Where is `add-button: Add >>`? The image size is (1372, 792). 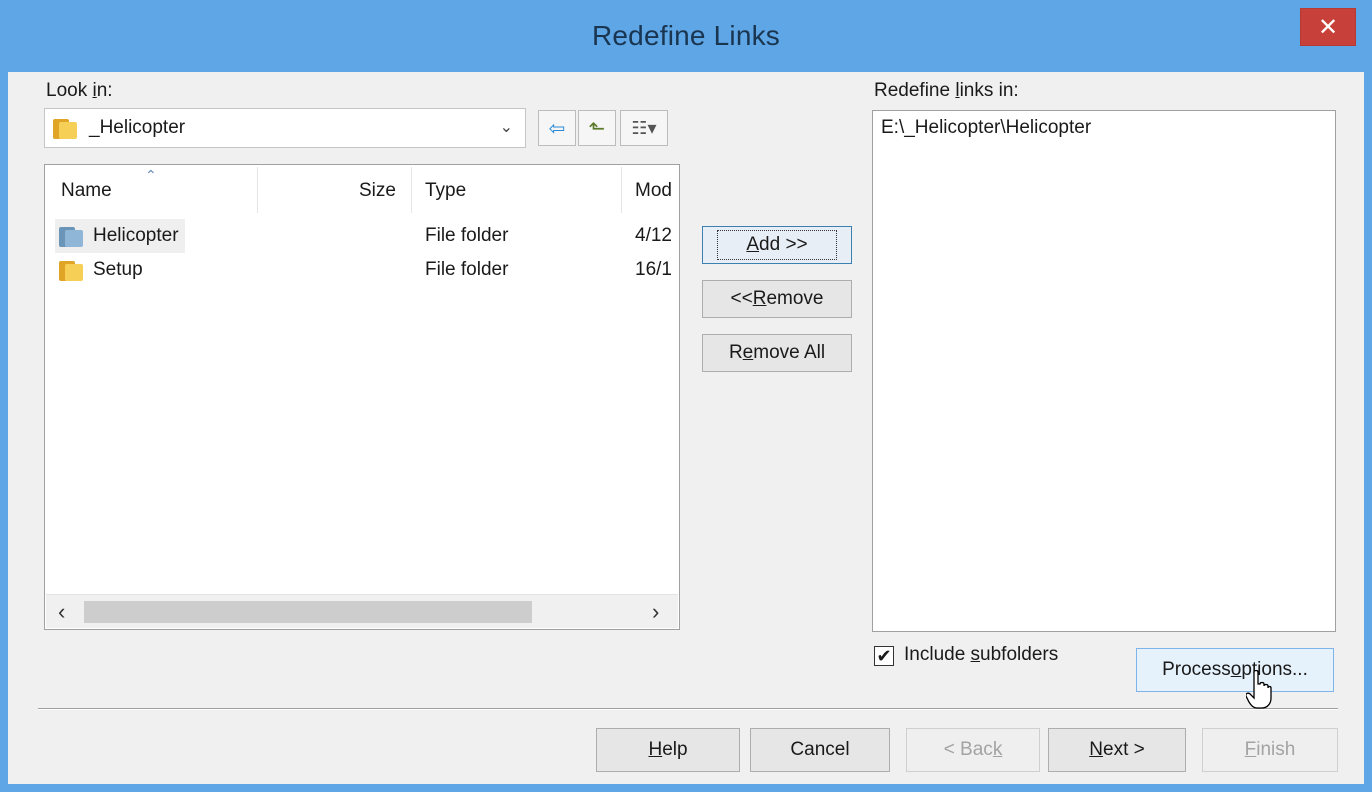
add-button: Add >> is located at coordinates (777, 245).